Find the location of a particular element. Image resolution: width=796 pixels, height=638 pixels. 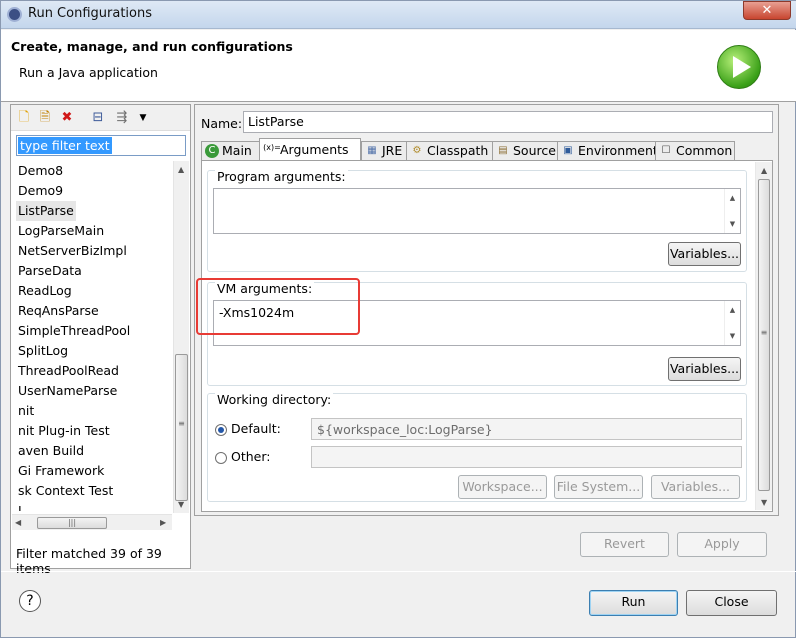

tab-environment: ▣ Environment is located at coordinates (607, 150).